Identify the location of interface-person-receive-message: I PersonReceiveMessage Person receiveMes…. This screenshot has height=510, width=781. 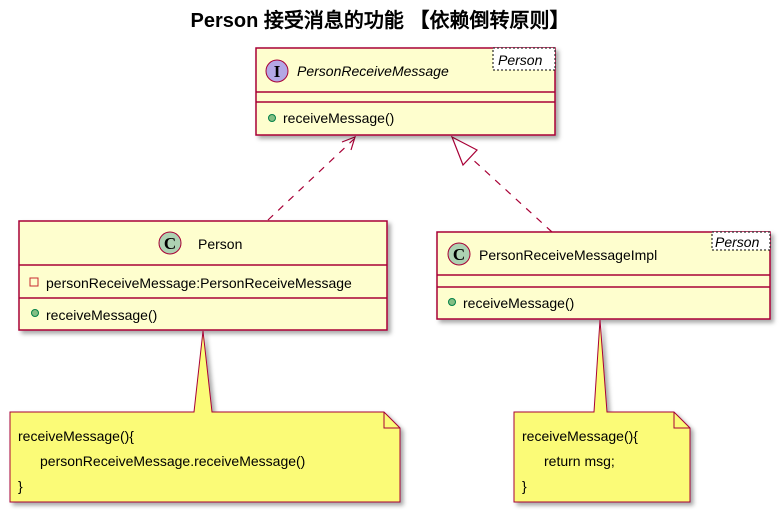
(405, 91).